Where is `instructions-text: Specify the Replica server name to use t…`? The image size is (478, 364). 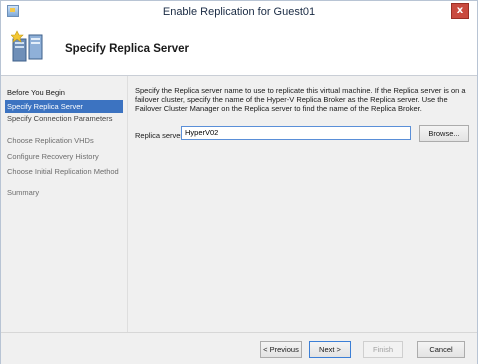 instructions-text: Specify the Replica server name to use t… is located at coordinates (300, 99).